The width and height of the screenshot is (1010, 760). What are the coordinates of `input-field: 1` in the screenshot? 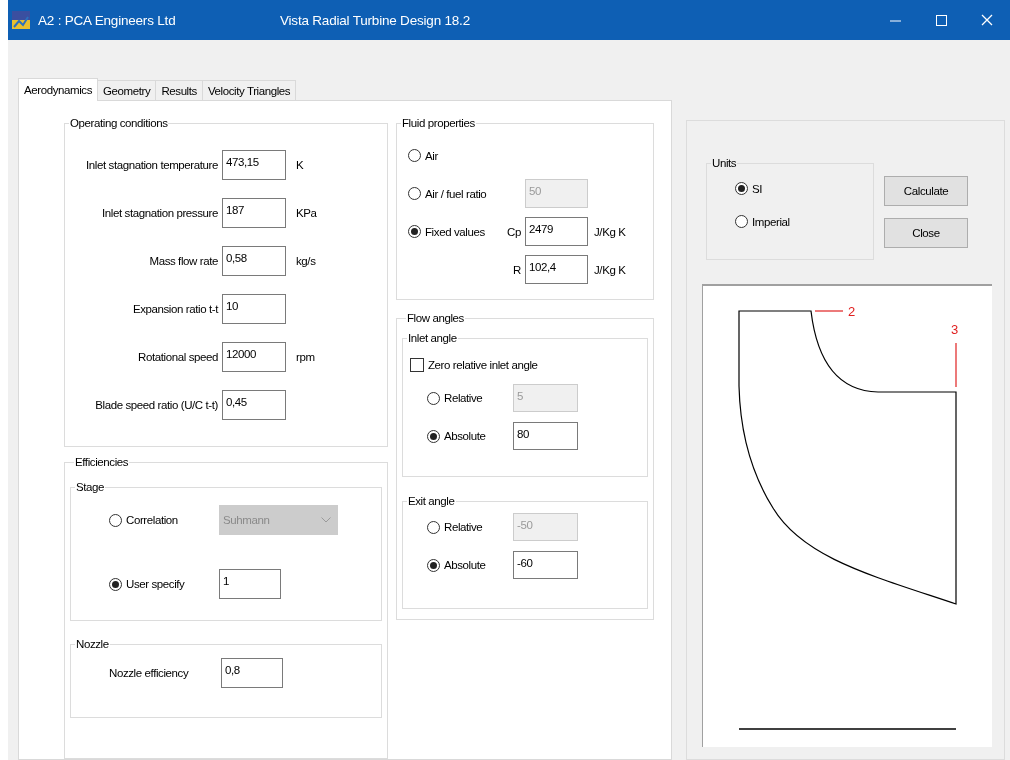 It's located at (250, 584).